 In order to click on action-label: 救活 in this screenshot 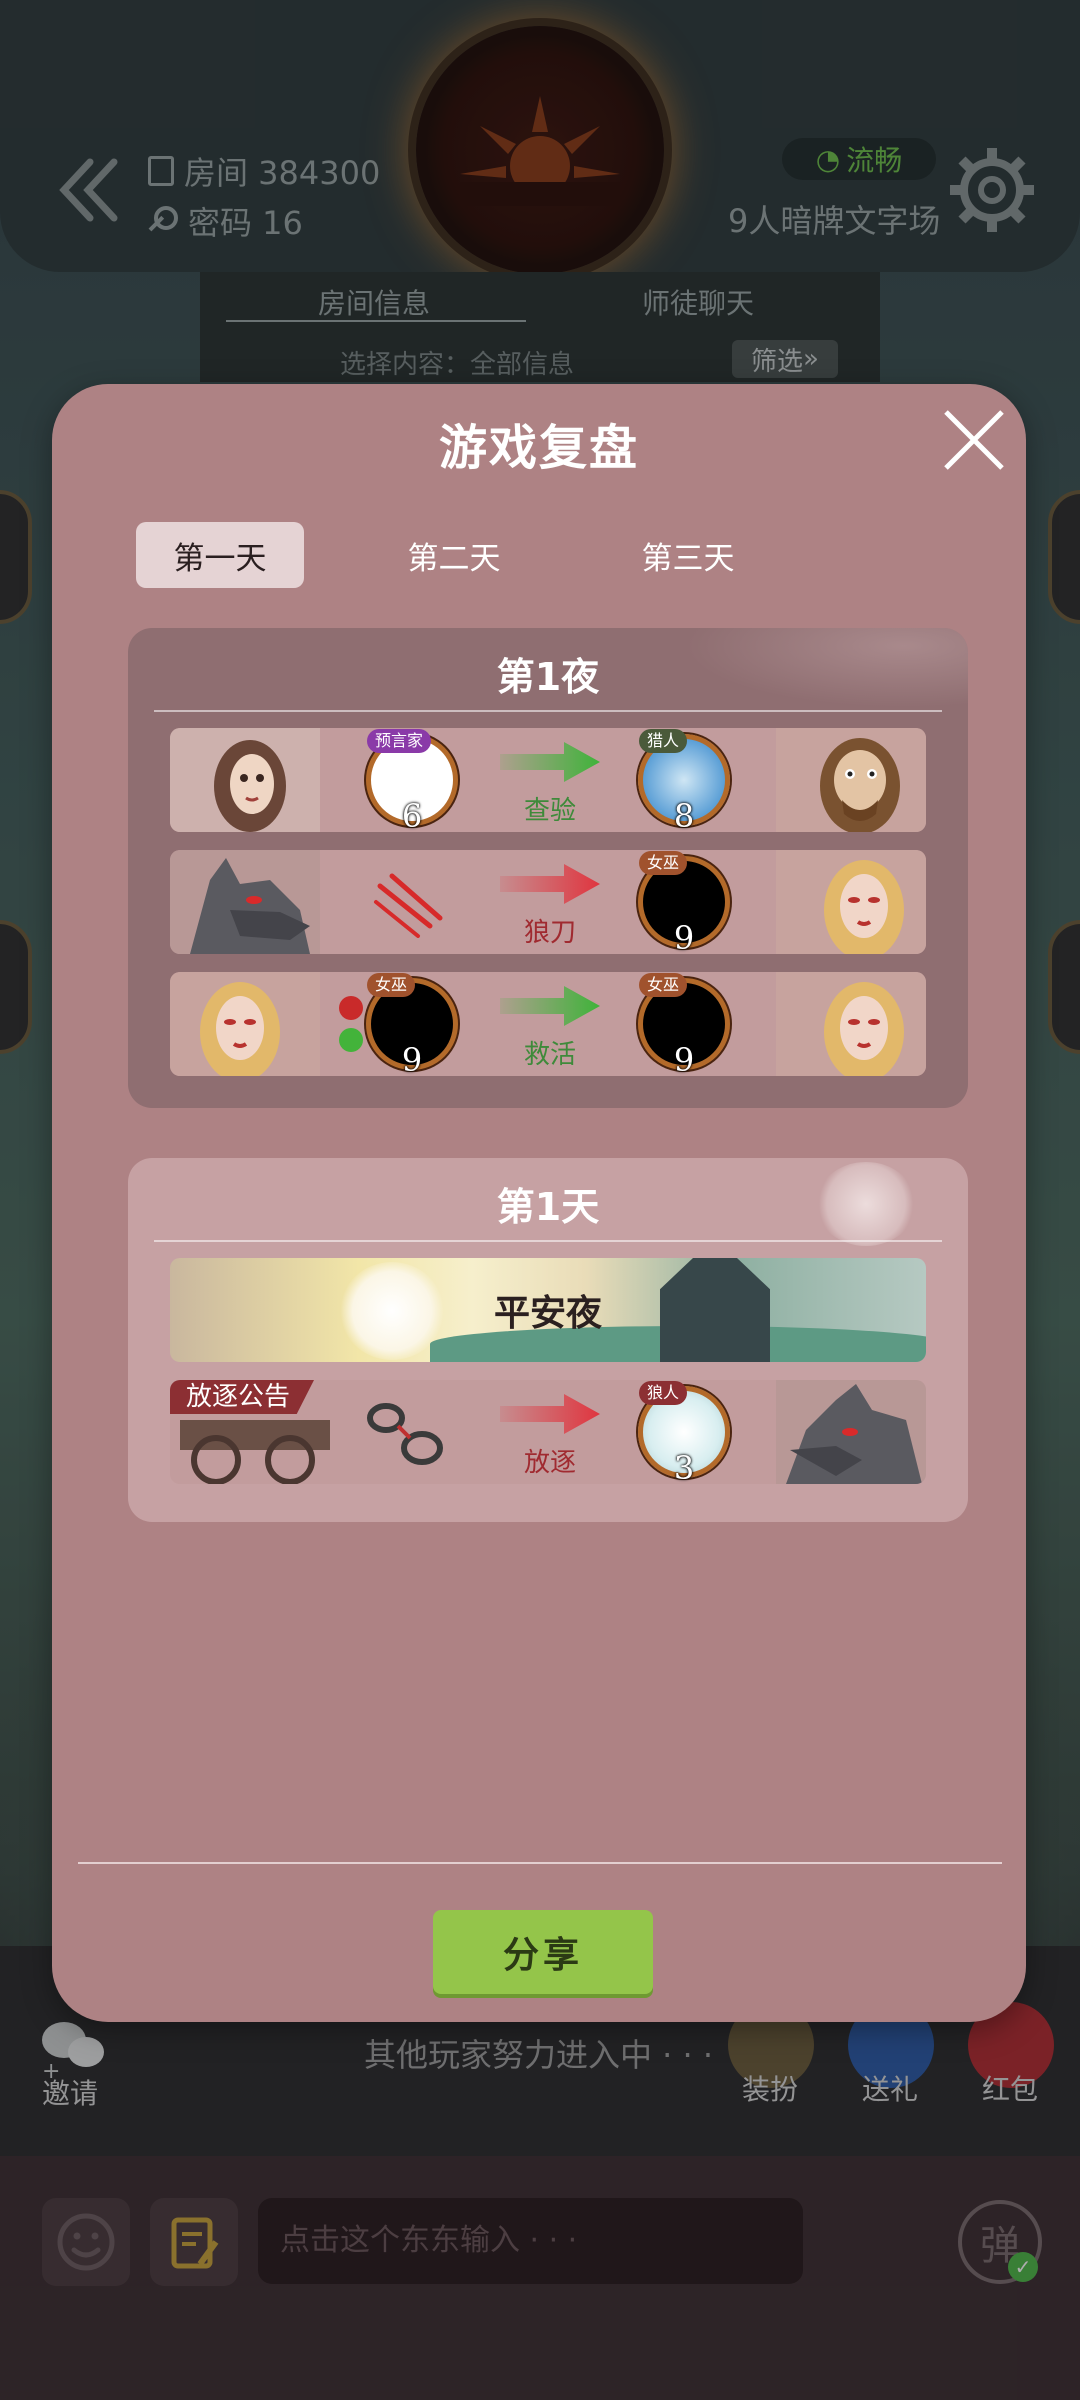, I will do `click(549, 1055)`.